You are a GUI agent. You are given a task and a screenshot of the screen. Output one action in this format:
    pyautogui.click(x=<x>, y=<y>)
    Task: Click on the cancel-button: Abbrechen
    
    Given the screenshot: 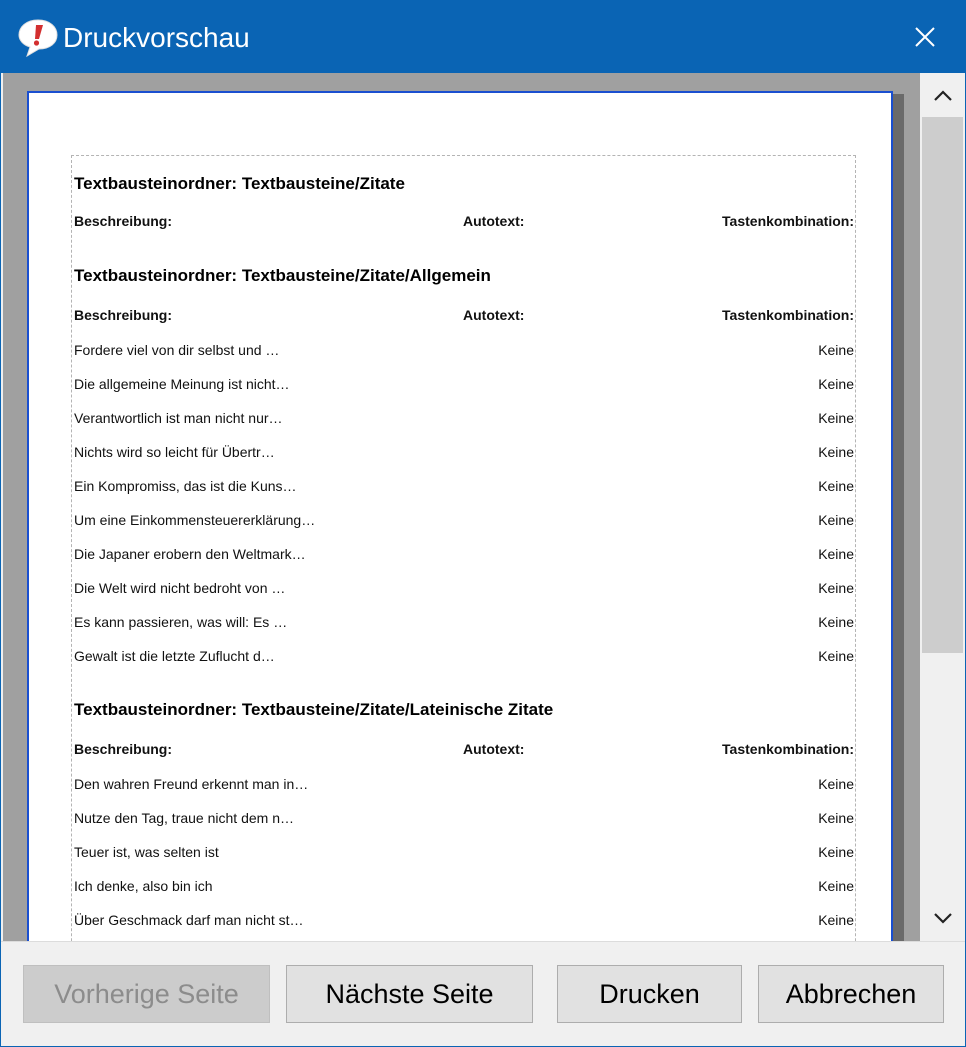 What is the action you would take?
    pyautogui.click(x=851, y=994)
    